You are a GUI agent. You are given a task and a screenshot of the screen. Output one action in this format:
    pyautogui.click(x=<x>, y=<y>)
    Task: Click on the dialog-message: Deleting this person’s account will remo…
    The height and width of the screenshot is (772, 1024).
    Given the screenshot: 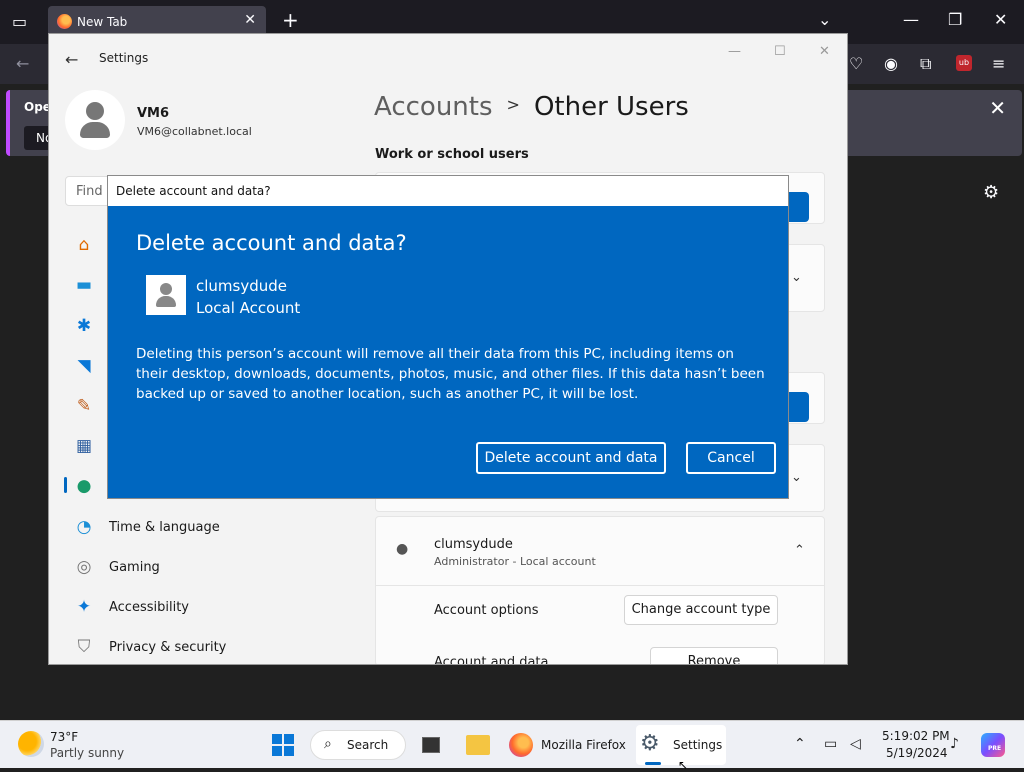 What is the action you would take?
    pyautogui.click(x=450, y=374)
    